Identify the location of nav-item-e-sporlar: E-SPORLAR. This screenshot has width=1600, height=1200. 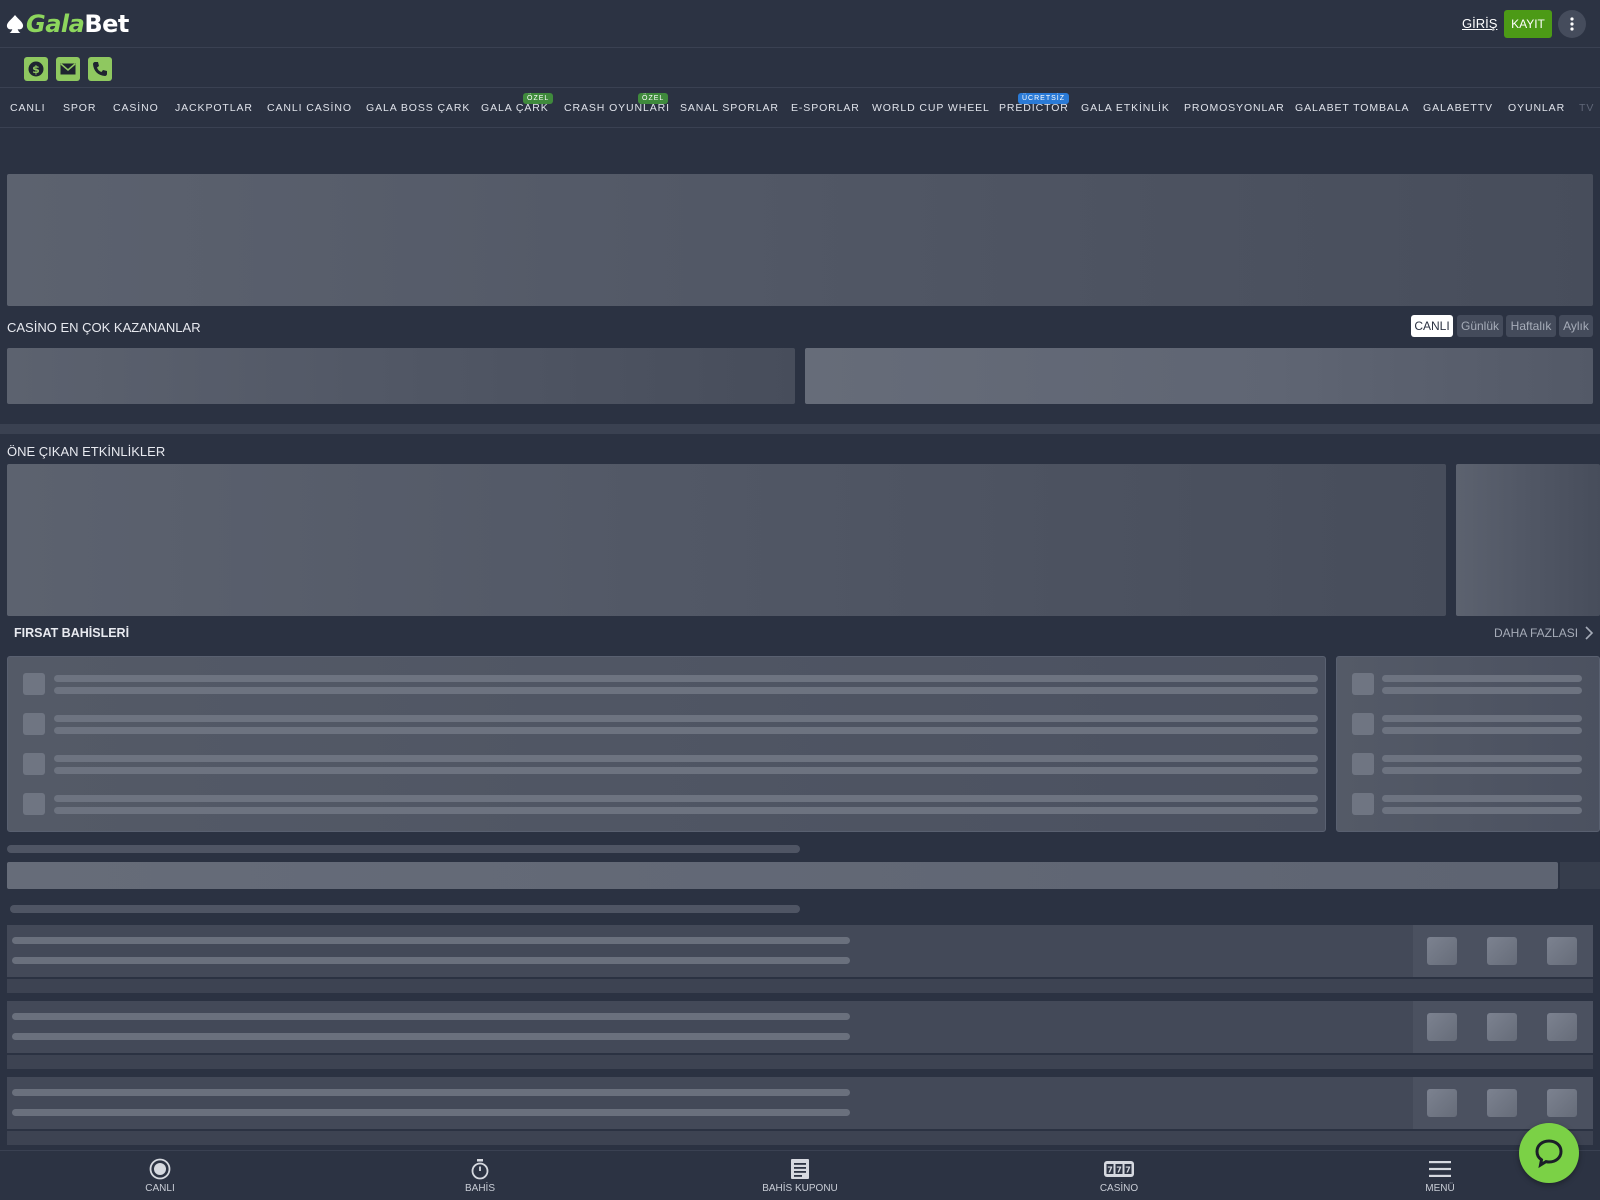
(825, 108).